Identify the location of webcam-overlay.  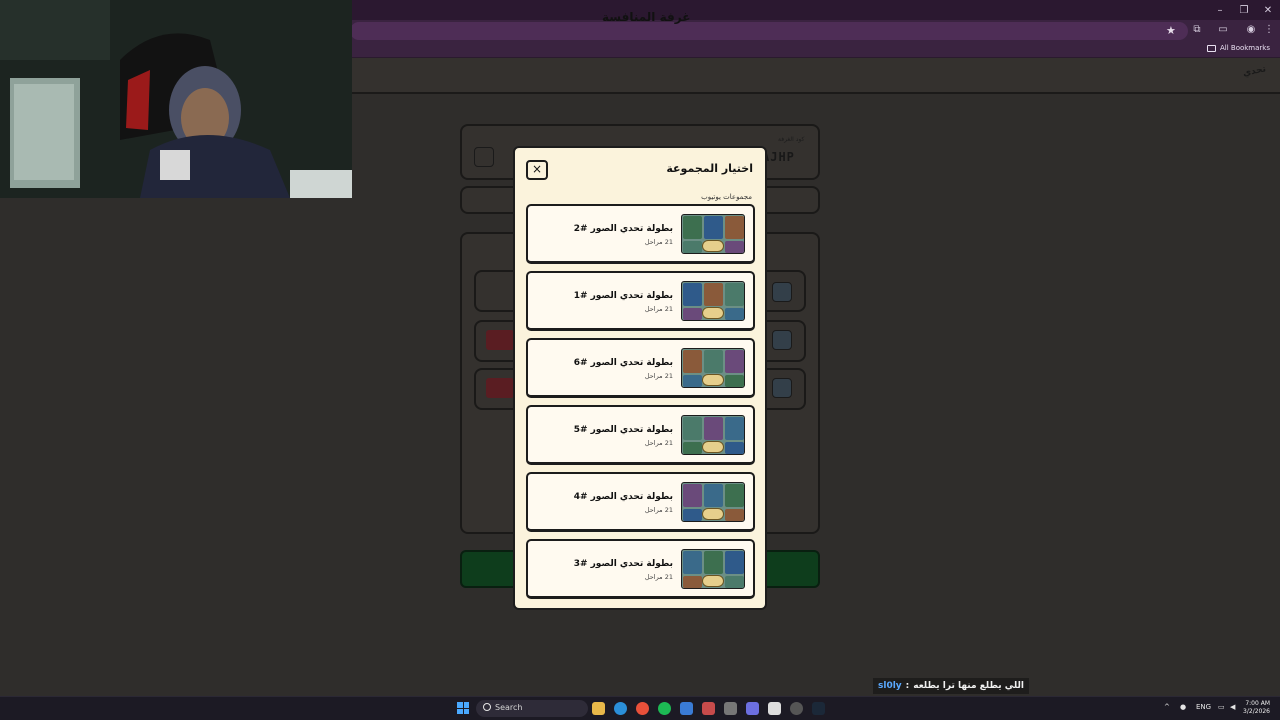
(176, 99).